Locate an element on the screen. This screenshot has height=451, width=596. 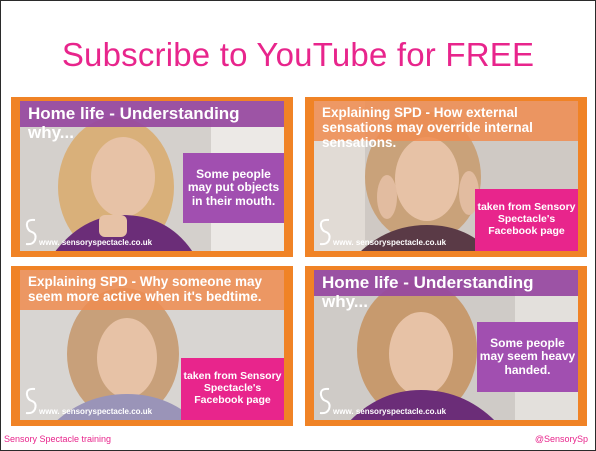
footer-training-label: Sensory Spectacle training is located at coordinates (58, 439).